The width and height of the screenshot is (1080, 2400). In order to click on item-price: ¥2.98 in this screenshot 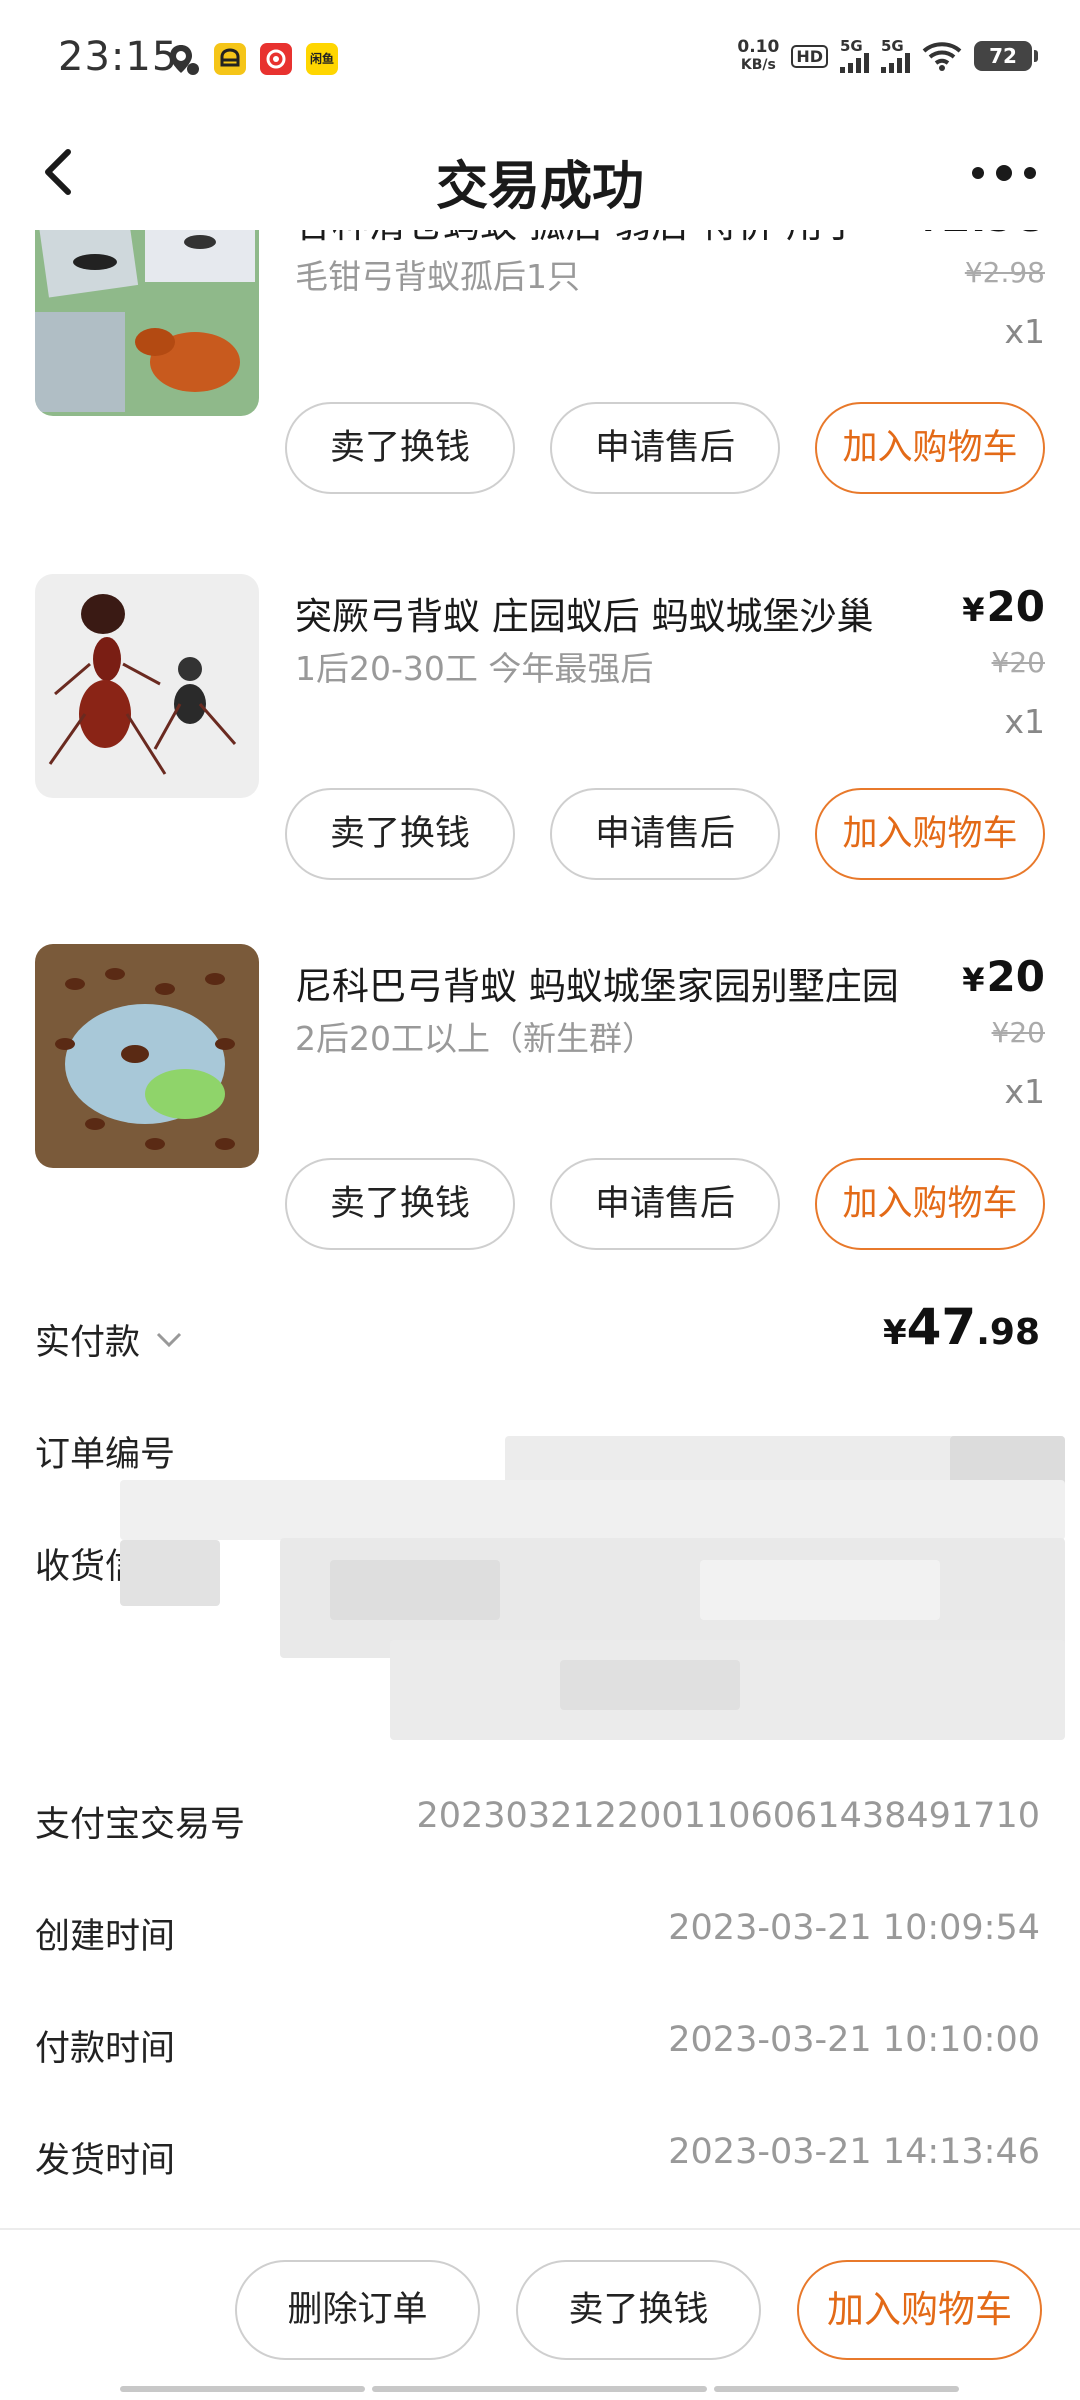, I will do `click(981, 235)`.